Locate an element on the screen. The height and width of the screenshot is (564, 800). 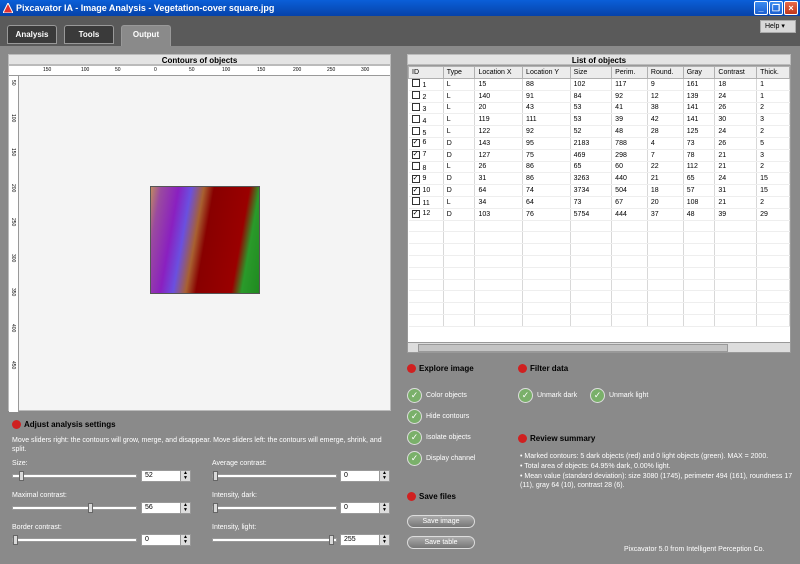
toggle-unmark-dark: ✓ Unmark dark is located at coordinates (547, 395).